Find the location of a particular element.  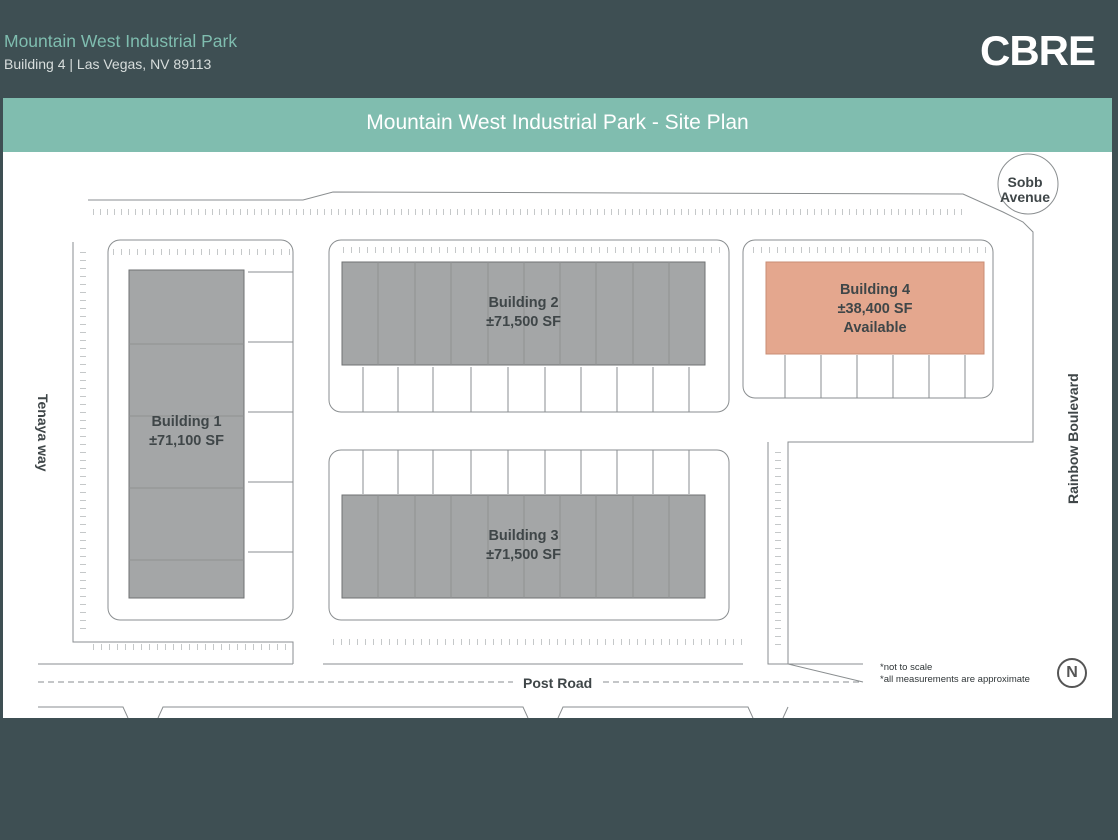

header-title: Mountain West Industrial Park is located at coordinates (121, 41).